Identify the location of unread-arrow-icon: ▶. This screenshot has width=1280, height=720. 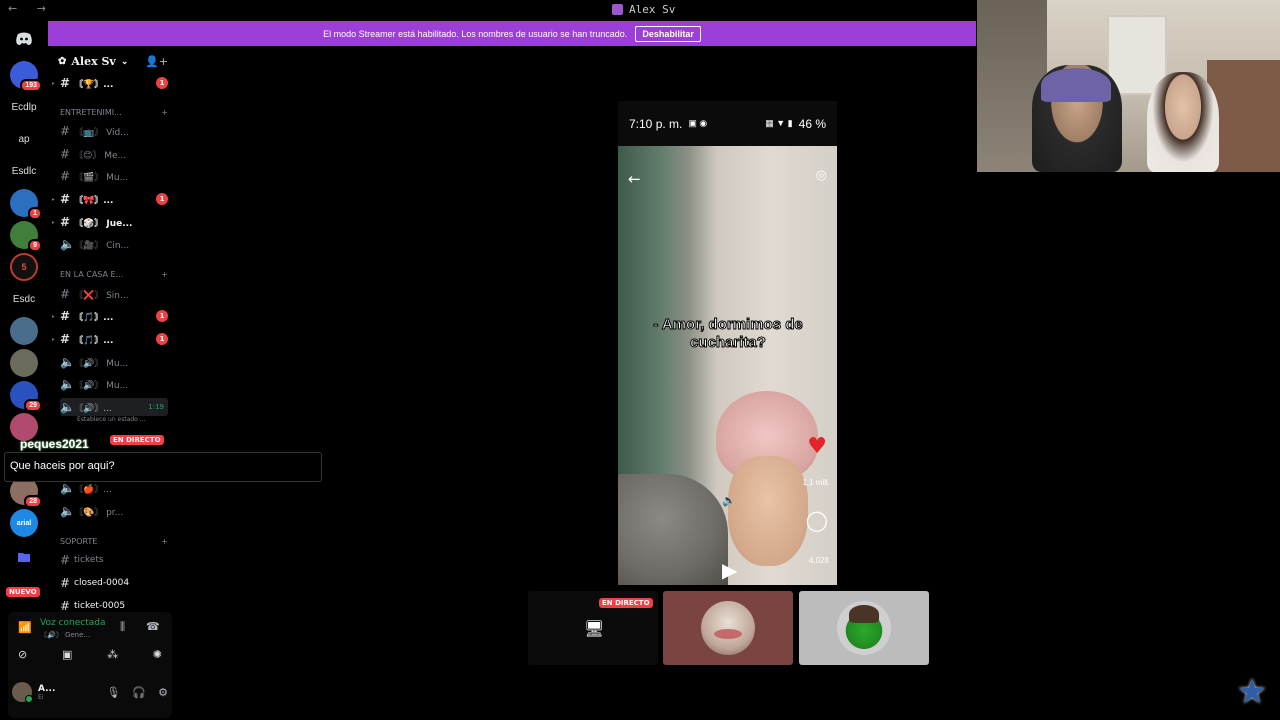
(53, 83).